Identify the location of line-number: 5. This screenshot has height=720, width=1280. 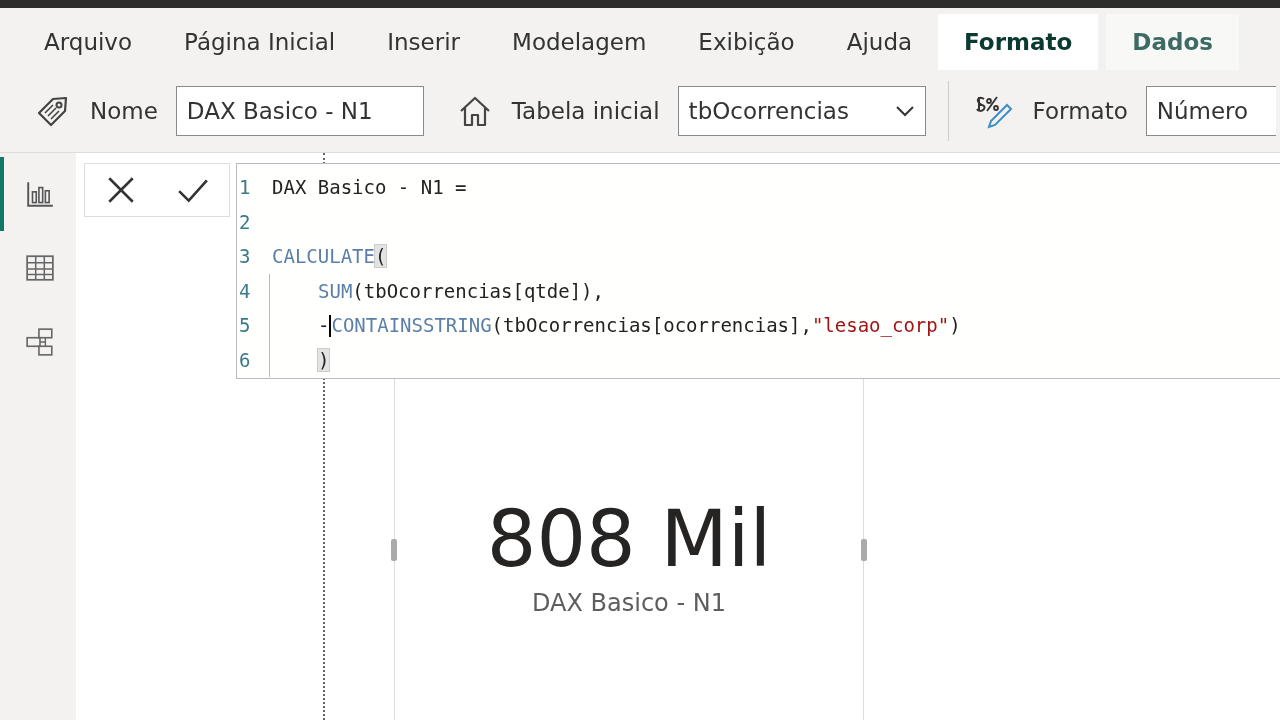
(245, 325).